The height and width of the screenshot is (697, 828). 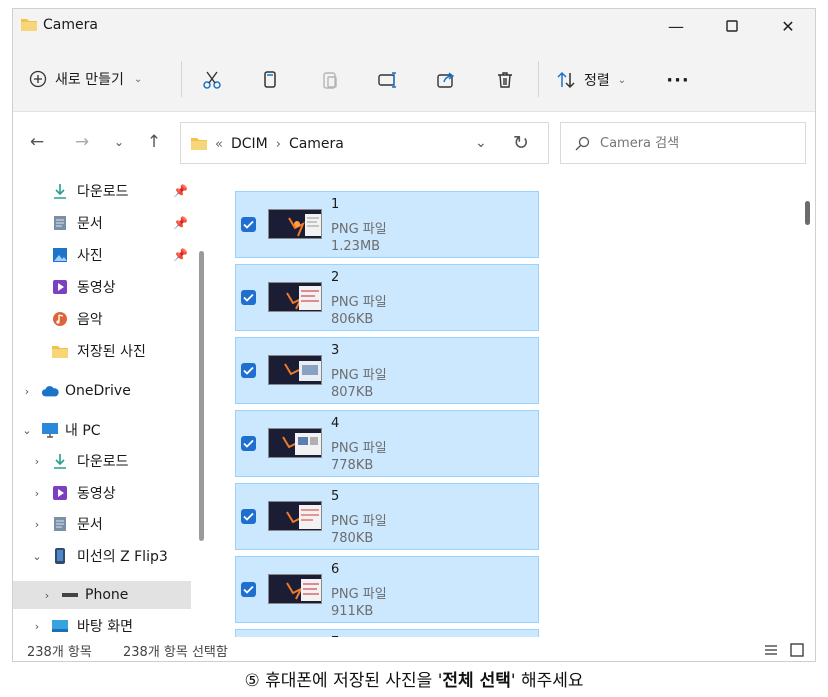 I want to click on nav-this-pc: ⌄ 내 PC, so click(x=102, y=430).